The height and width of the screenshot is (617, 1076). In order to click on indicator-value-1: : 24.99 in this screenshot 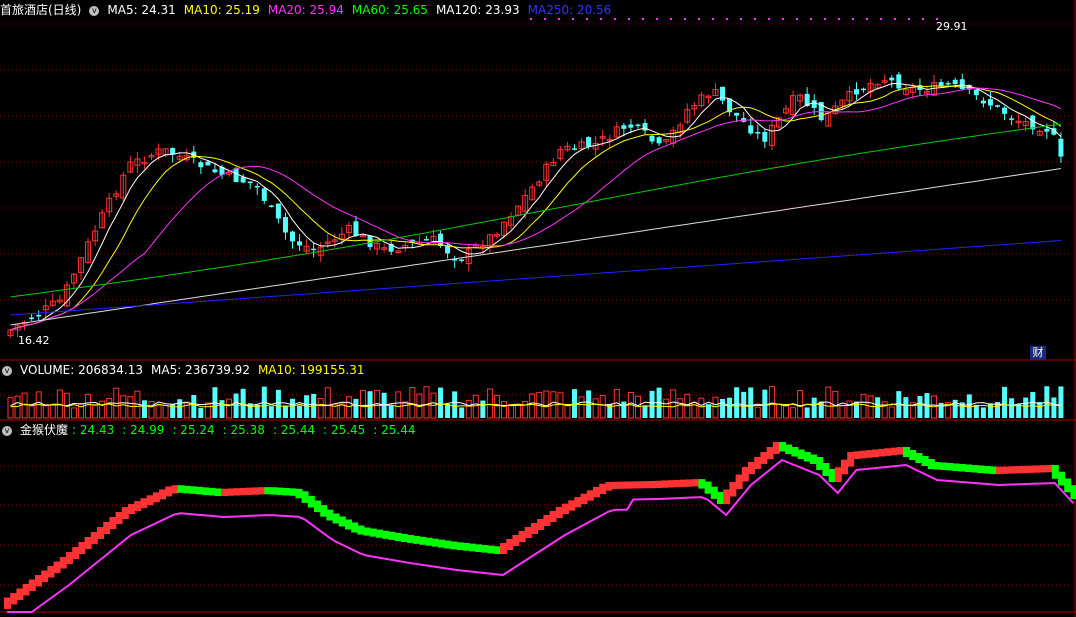, I will do `click(143, 430)`.